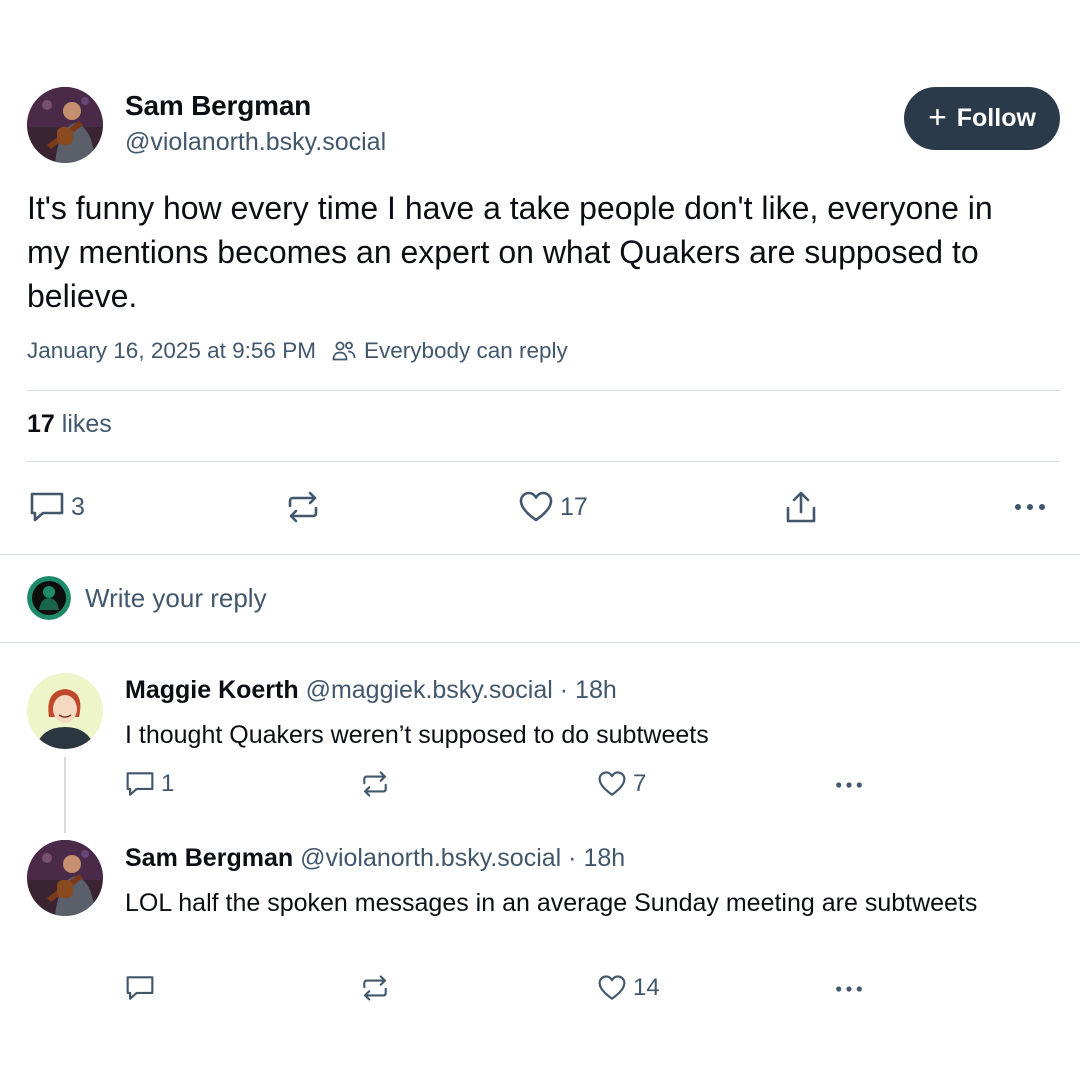 Image resolution: width=1080 pixels, height=1080 pixels. I want to click on likes-count: 17, so click(41, 424).